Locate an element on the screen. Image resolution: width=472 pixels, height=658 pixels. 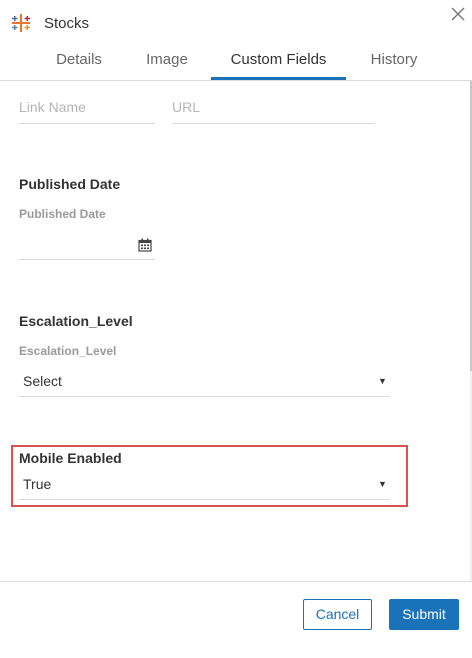
tab-custom-fields: Custom Fields is located at coordinates (278, 60).